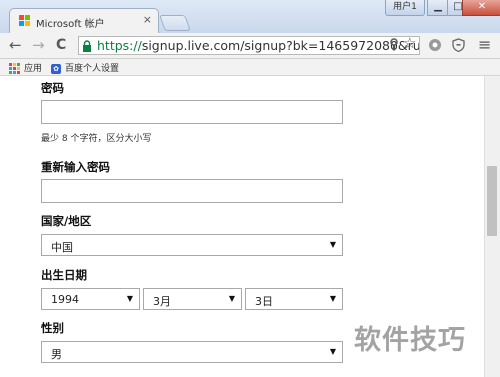 The height and width of the screenshot is (377, 500). I want to click on birth-day-select: 3日 ▼, so click(294, 299).